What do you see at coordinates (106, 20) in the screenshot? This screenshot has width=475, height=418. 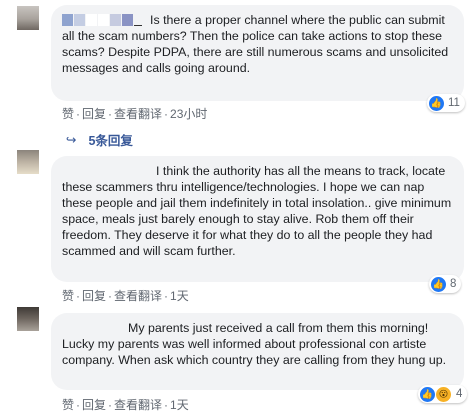 I see `redacted-name` at bounding box center [106, 20].